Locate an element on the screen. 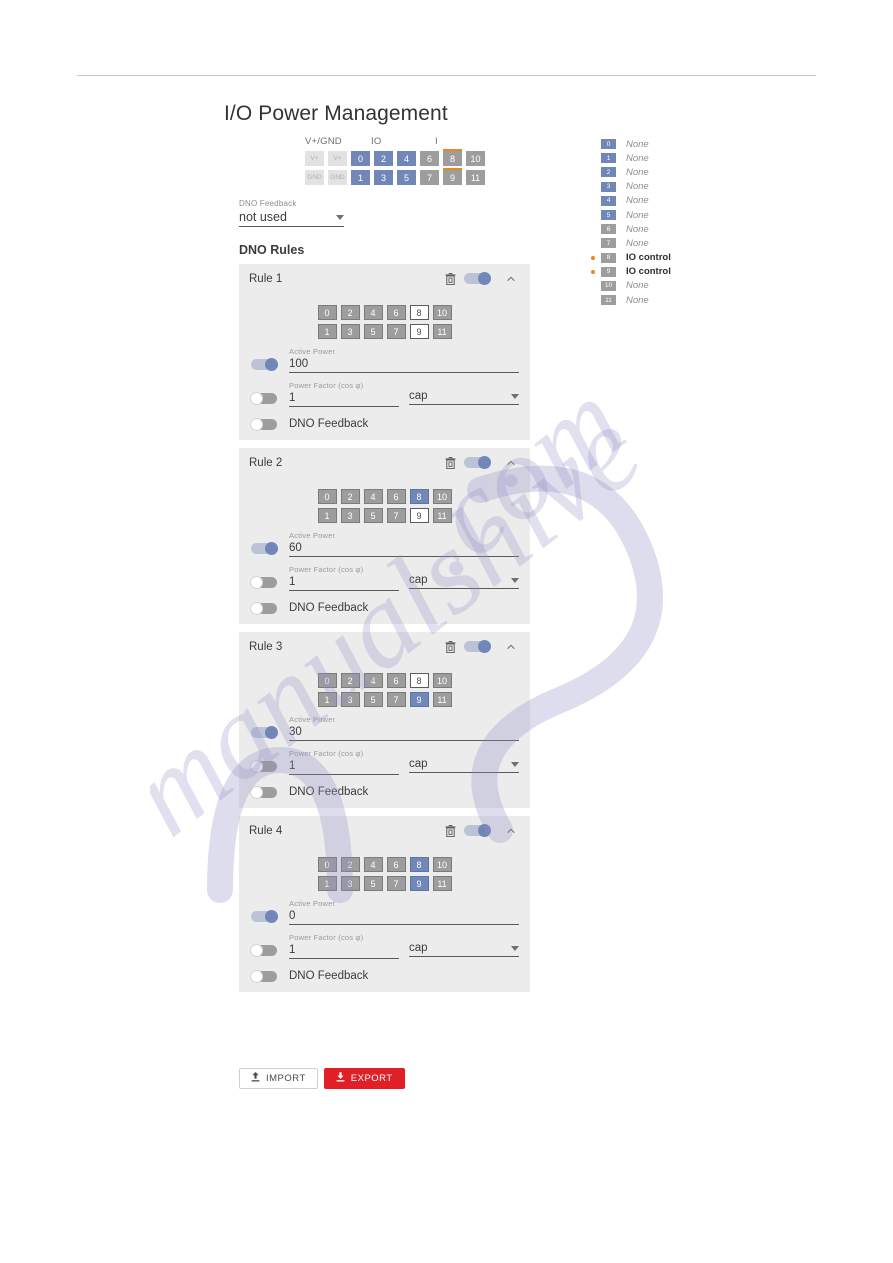  active-power-input: 60 is located at coordinates (404, 549).